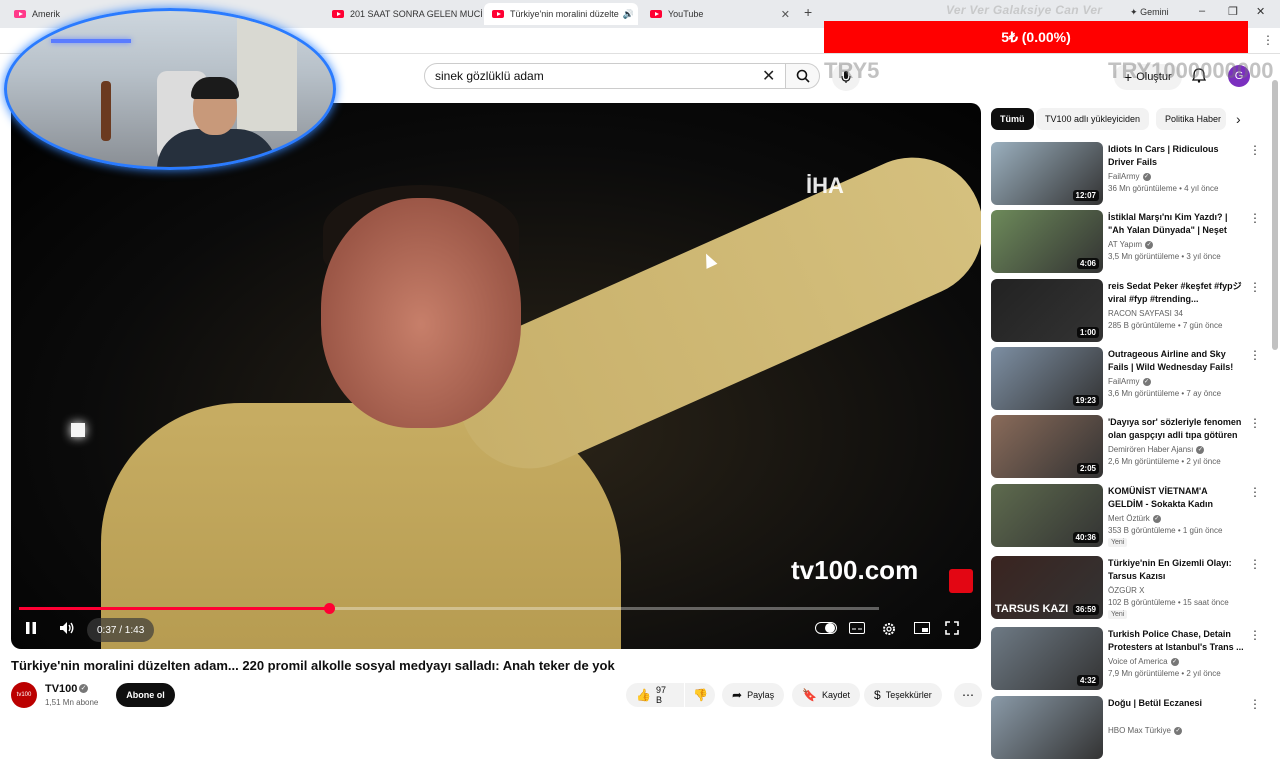 The width and height of the screenshot is (1280, 760). Describe the element at coordinates (720, 14) in the screenshot. I see `browser-tab: YouTube ✕` at that location.